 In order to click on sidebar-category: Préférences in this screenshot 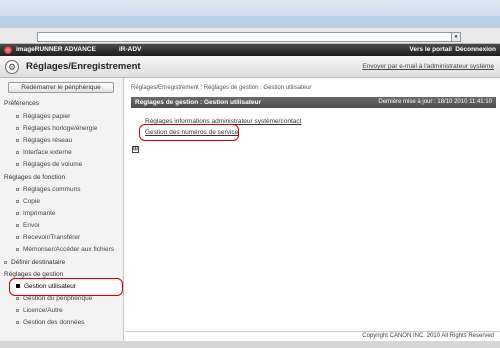, I will do `click(21, 103)`.